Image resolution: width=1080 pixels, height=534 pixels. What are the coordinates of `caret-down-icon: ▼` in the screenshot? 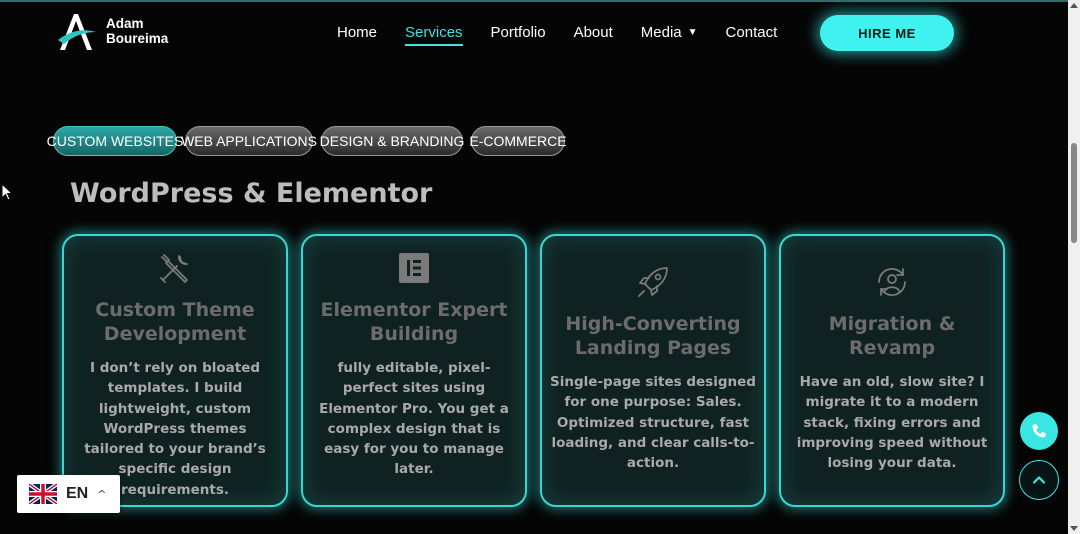 It's located at (692, 32).